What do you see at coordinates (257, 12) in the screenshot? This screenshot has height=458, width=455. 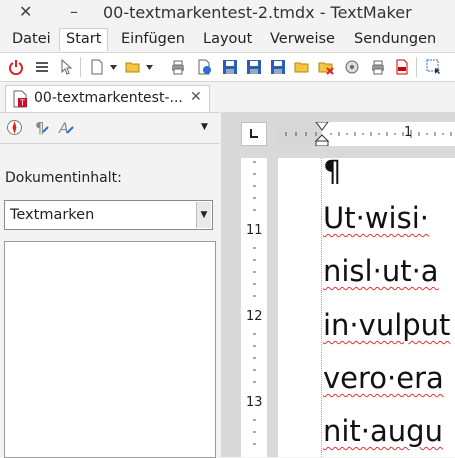 I see `window-title: 00-textmarkentest-2.tmdx - TextMaker` at bounding box center [257, 12].